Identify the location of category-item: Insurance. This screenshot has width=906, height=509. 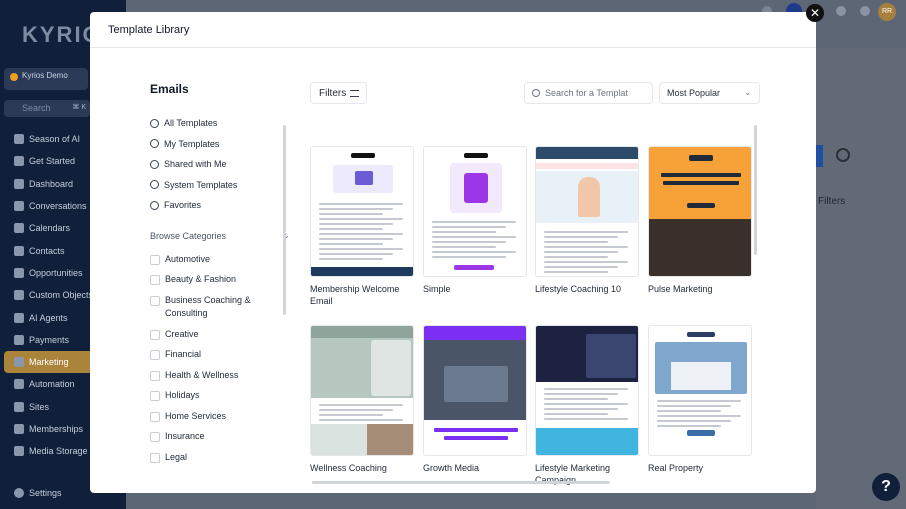
(220, 437).